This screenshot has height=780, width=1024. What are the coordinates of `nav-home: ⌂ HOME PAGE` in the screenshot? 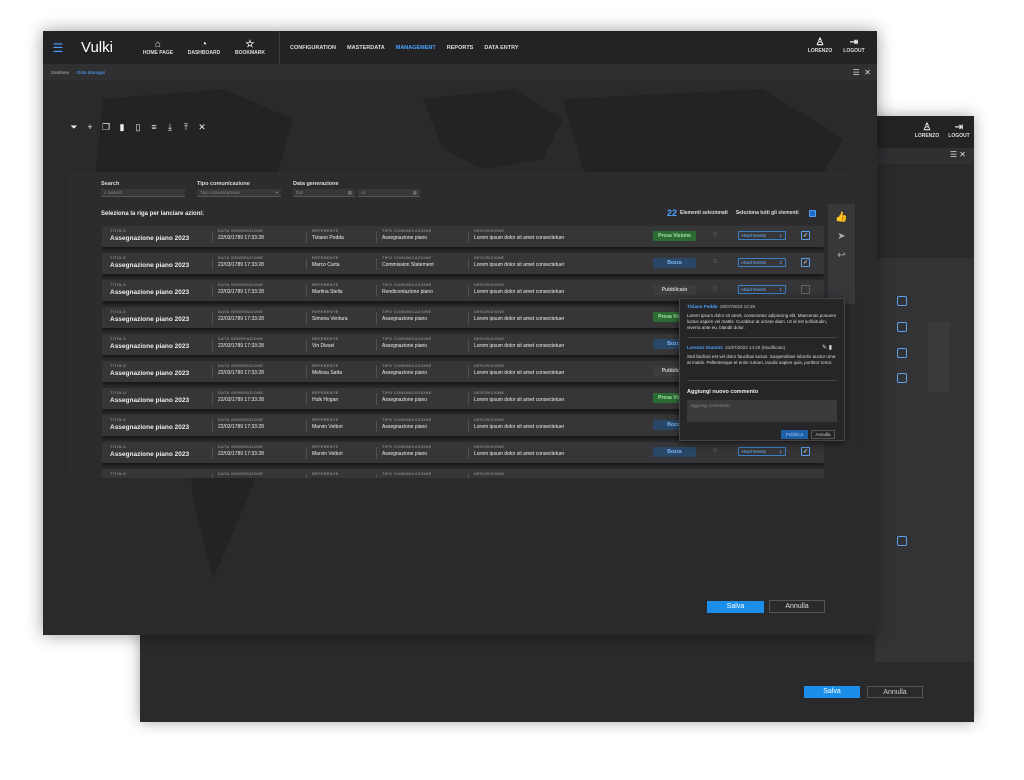 It's located at (158, 47).